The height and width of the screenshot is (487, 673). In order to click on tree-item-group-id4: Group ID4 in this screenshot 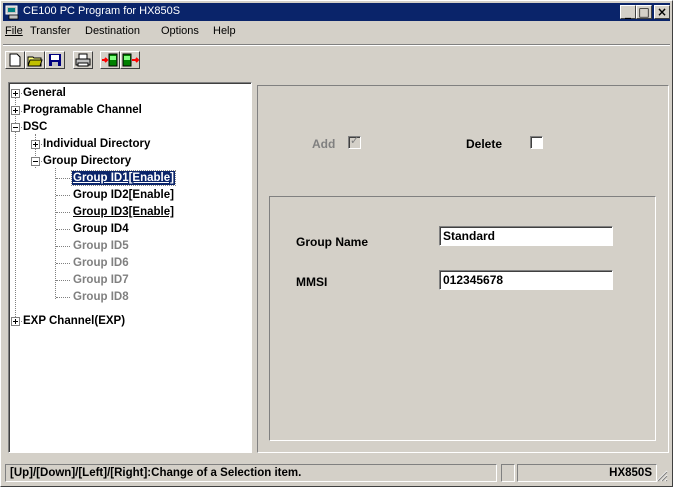, I will do `click(101, 229)`.